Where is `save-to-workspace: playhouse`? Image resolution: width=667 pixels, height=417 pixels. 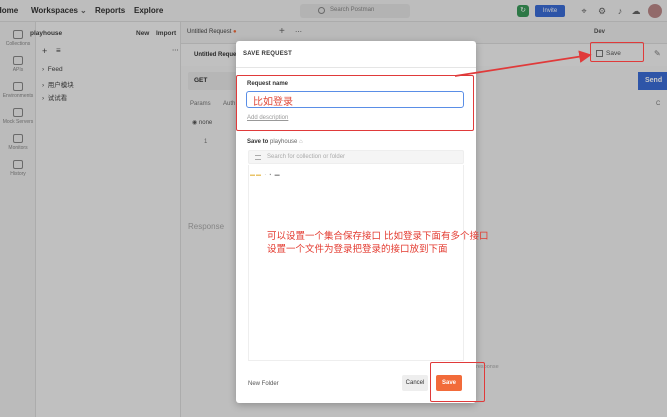 save-to-workspace: playhouse is located at coordinates (284, 142).